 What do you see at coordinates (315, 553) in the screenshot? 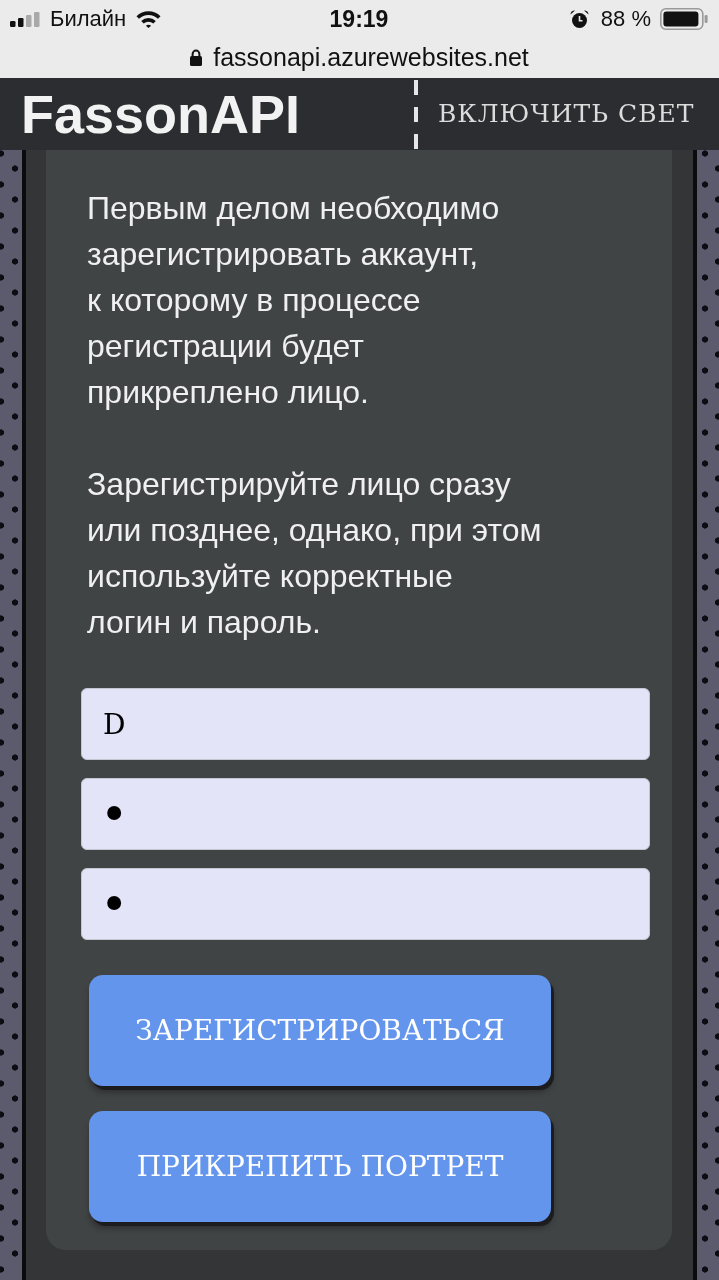
I see `intro-paragraph: Зарегистрируйте лицо сразу или позднее, однако, при этом используйте корректные логин и пароль.` at bounding box center [315, 553].